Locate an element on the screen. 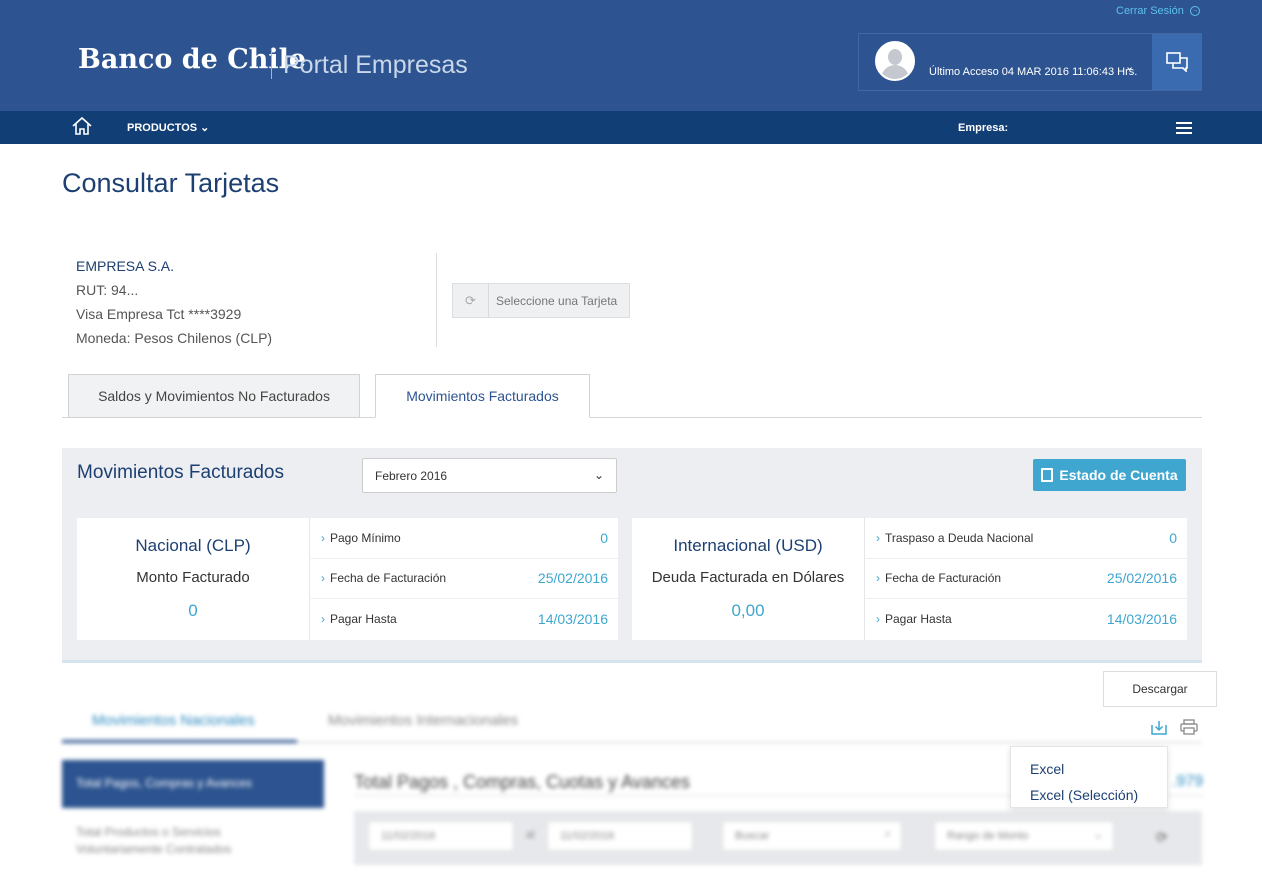  chat-button is located at coordinates (1177, 62).